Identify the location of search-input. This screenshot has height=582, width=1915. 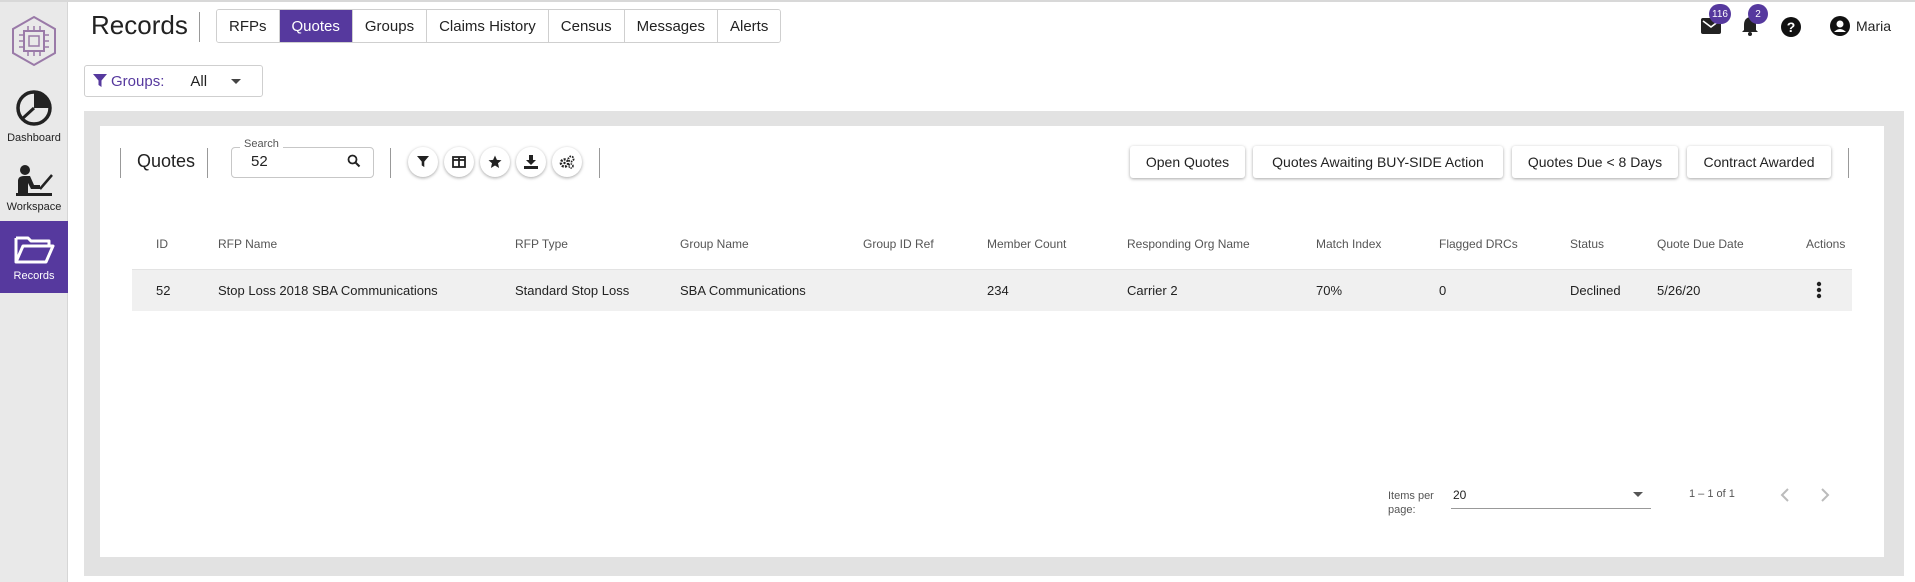
(296, 161).